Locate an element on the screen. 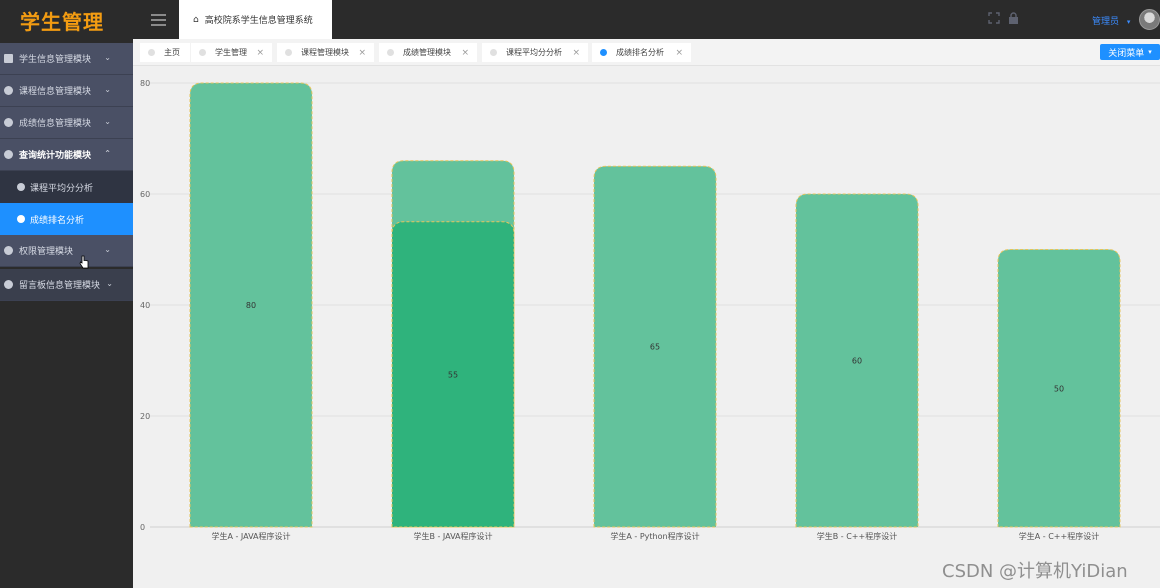 This screenshot has height=588, width=1160. sidebar-item-label: 留言板信息管理模块 is located at coordinates (60, 286).